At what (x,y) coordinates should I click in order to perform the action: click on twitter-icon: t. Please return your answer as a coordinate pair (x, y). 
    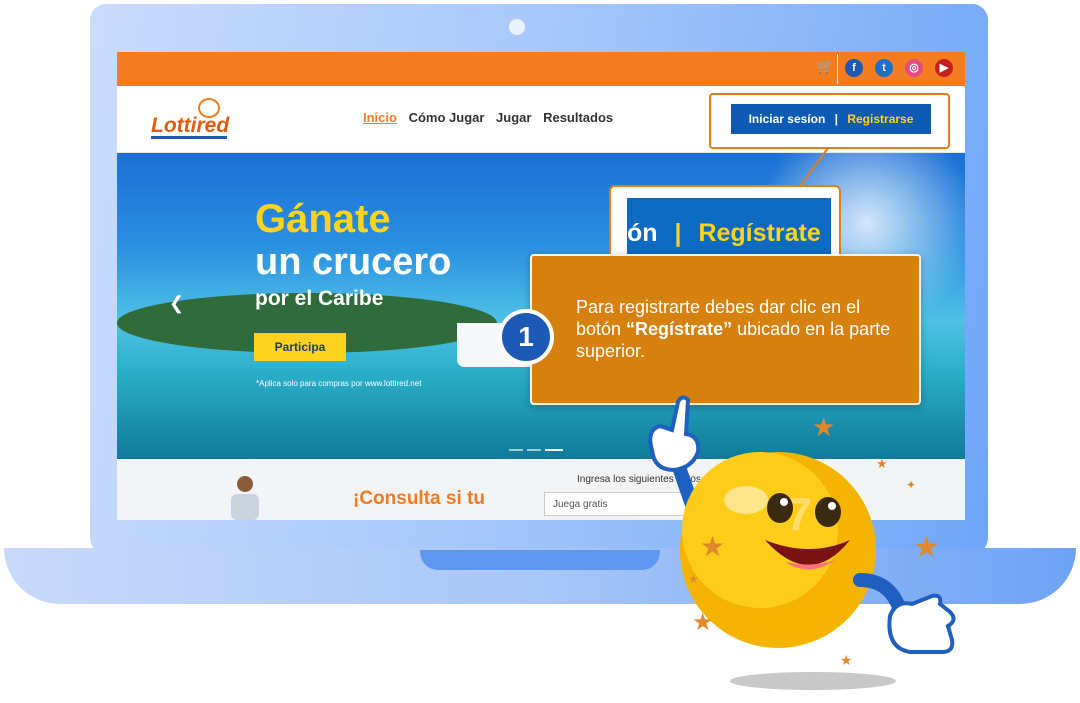
    Looking at the image, I should click on (884, 68).